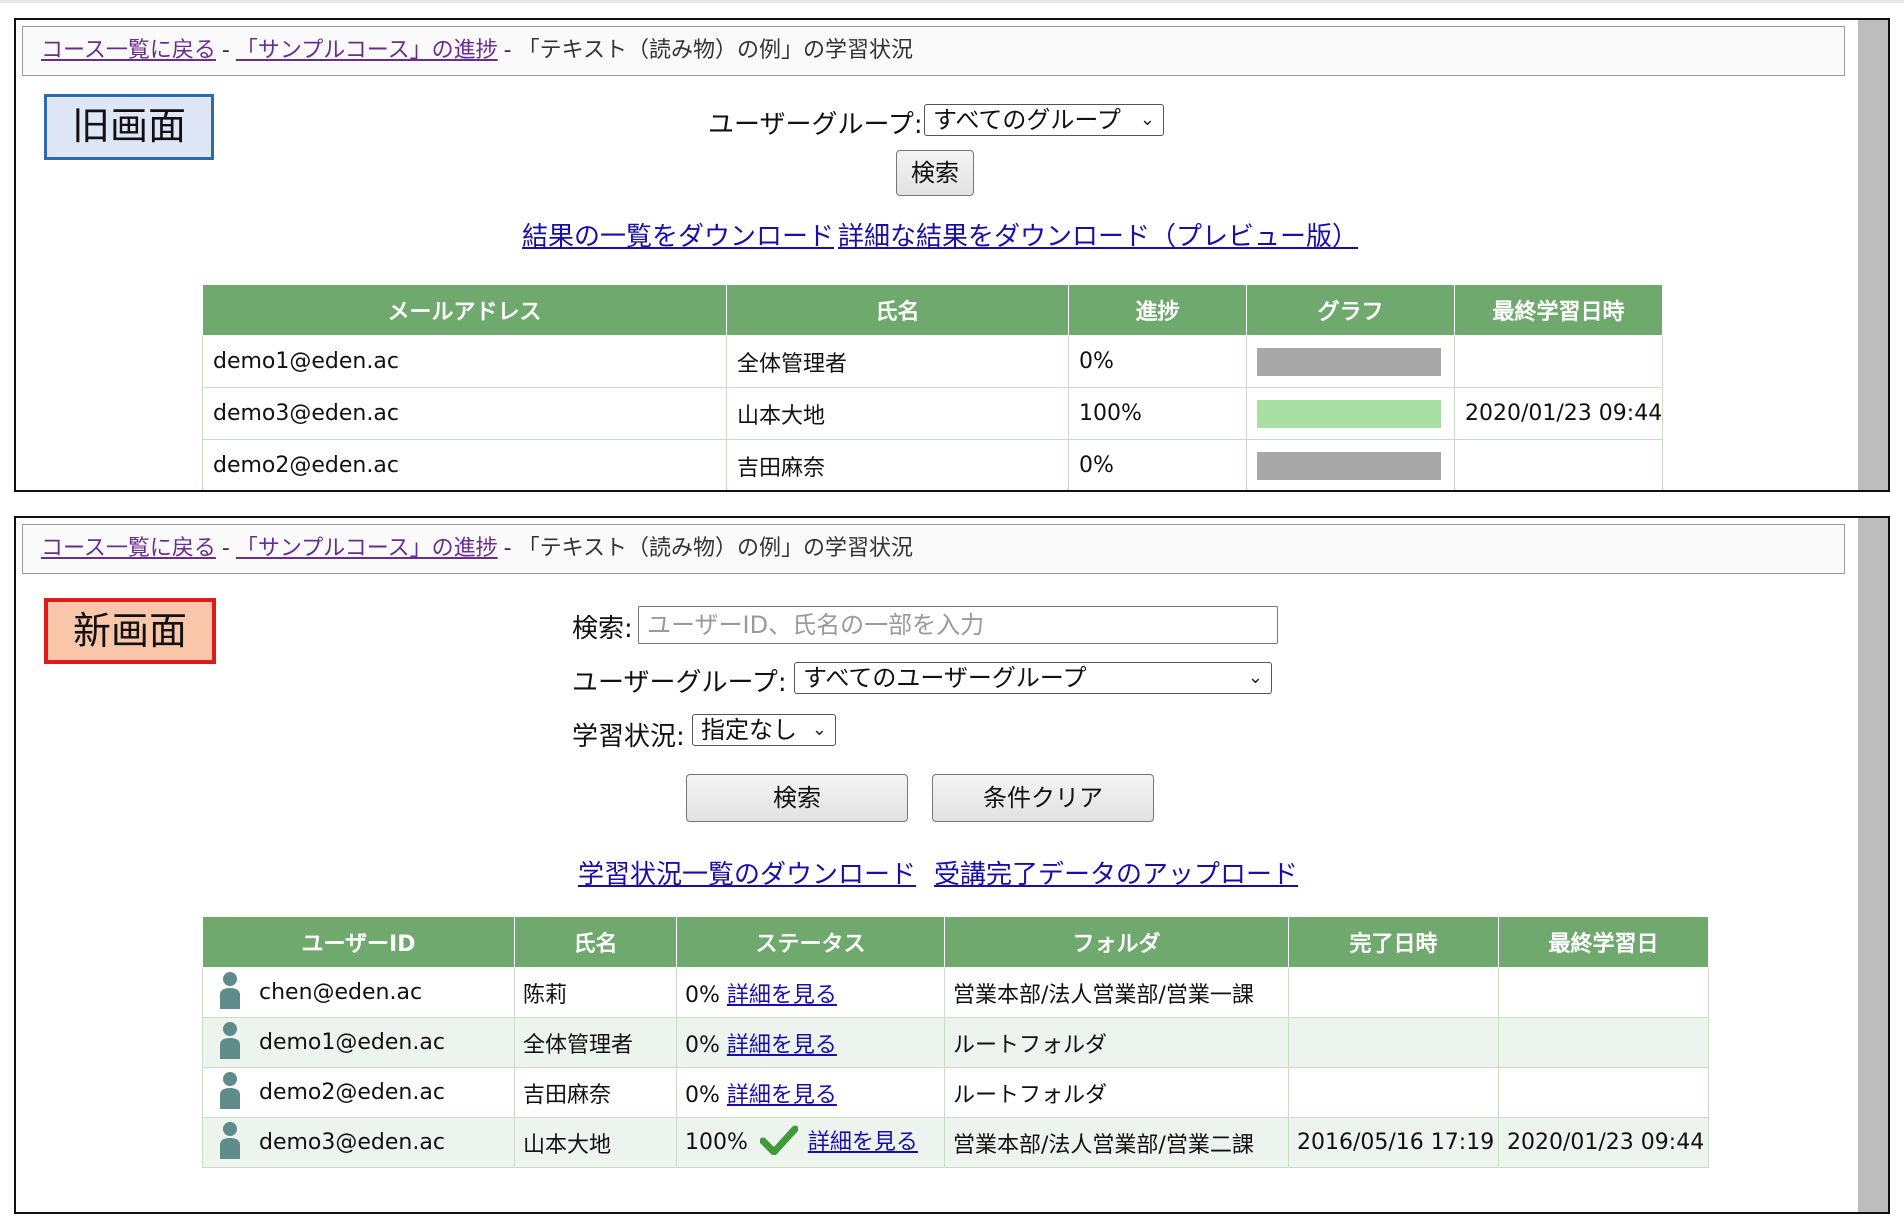 This screenshot has width=1904, height=1219. I want to click on column-header-status: ステータス, so click(810, 942).